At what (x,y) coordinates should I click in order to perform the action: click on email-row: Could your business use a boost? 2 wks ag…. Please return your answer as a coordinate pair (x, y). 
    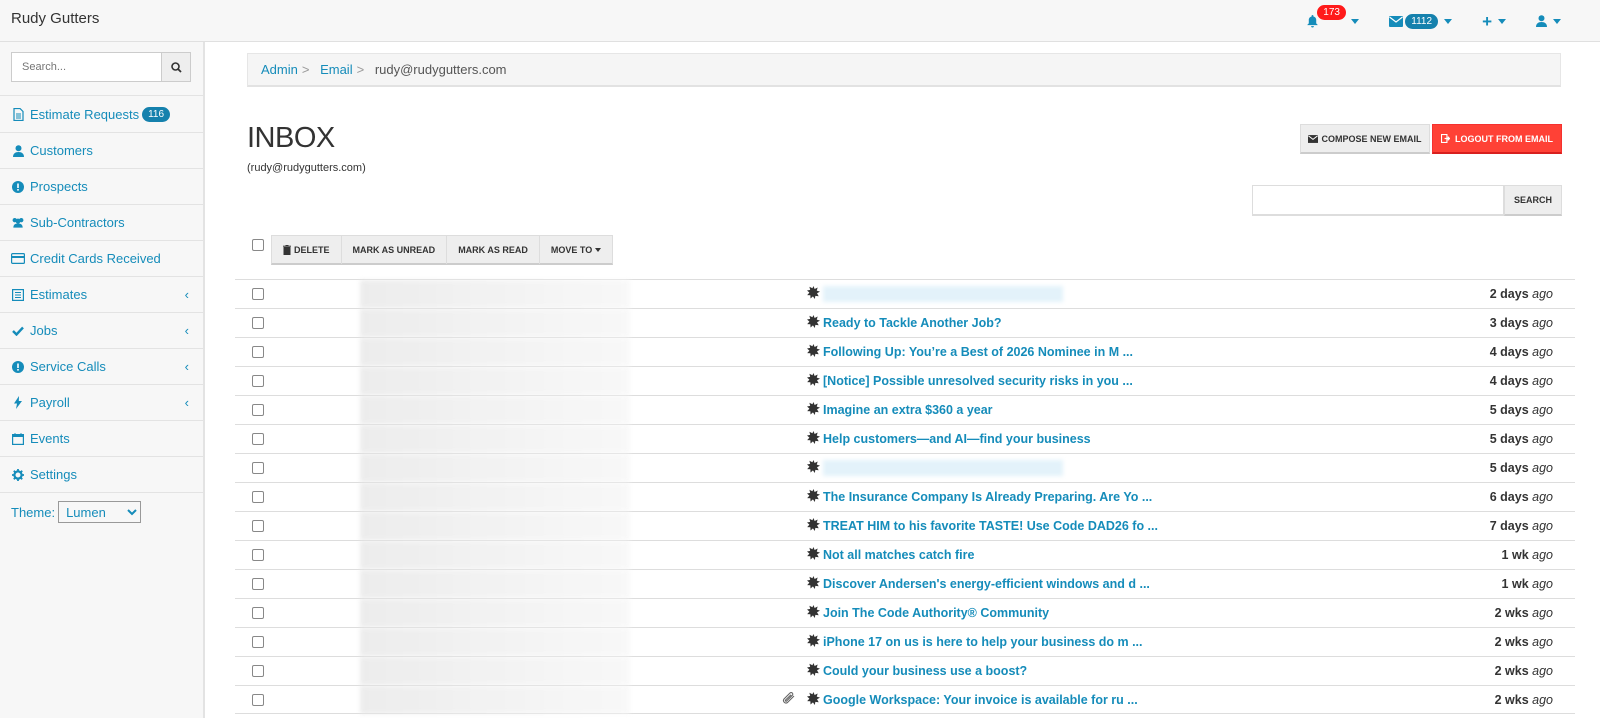
    Looking at the image, I should click on (905, 670).